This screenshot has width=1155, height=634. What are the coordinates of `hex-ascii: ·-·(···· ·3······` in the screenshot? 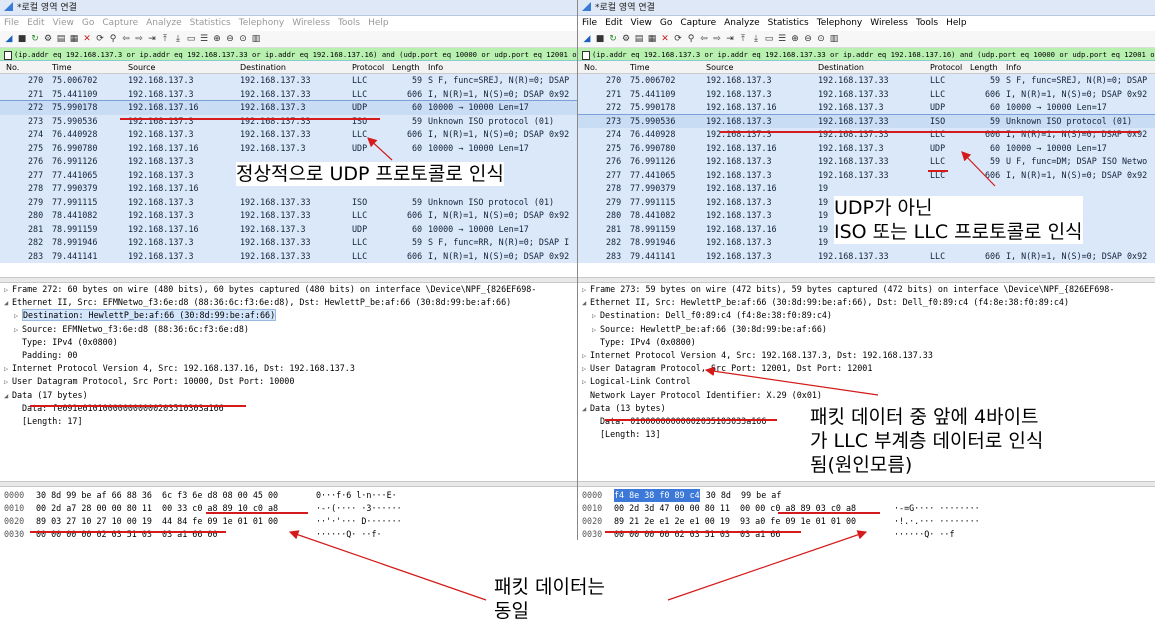 It's located at (359, 508).